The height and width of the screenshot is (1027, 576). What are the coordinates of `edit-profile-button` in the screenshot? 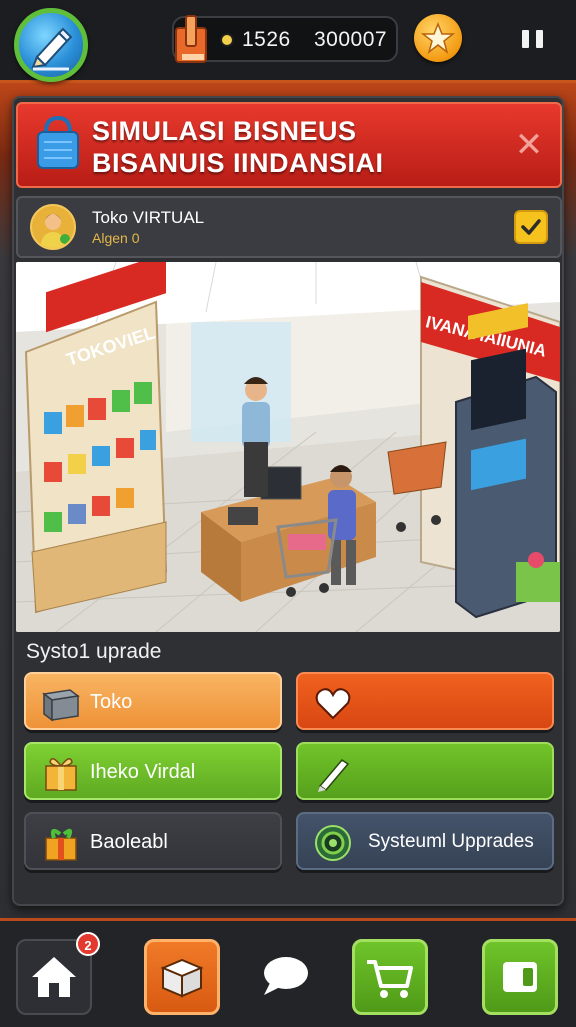 It's located at (51, 45).